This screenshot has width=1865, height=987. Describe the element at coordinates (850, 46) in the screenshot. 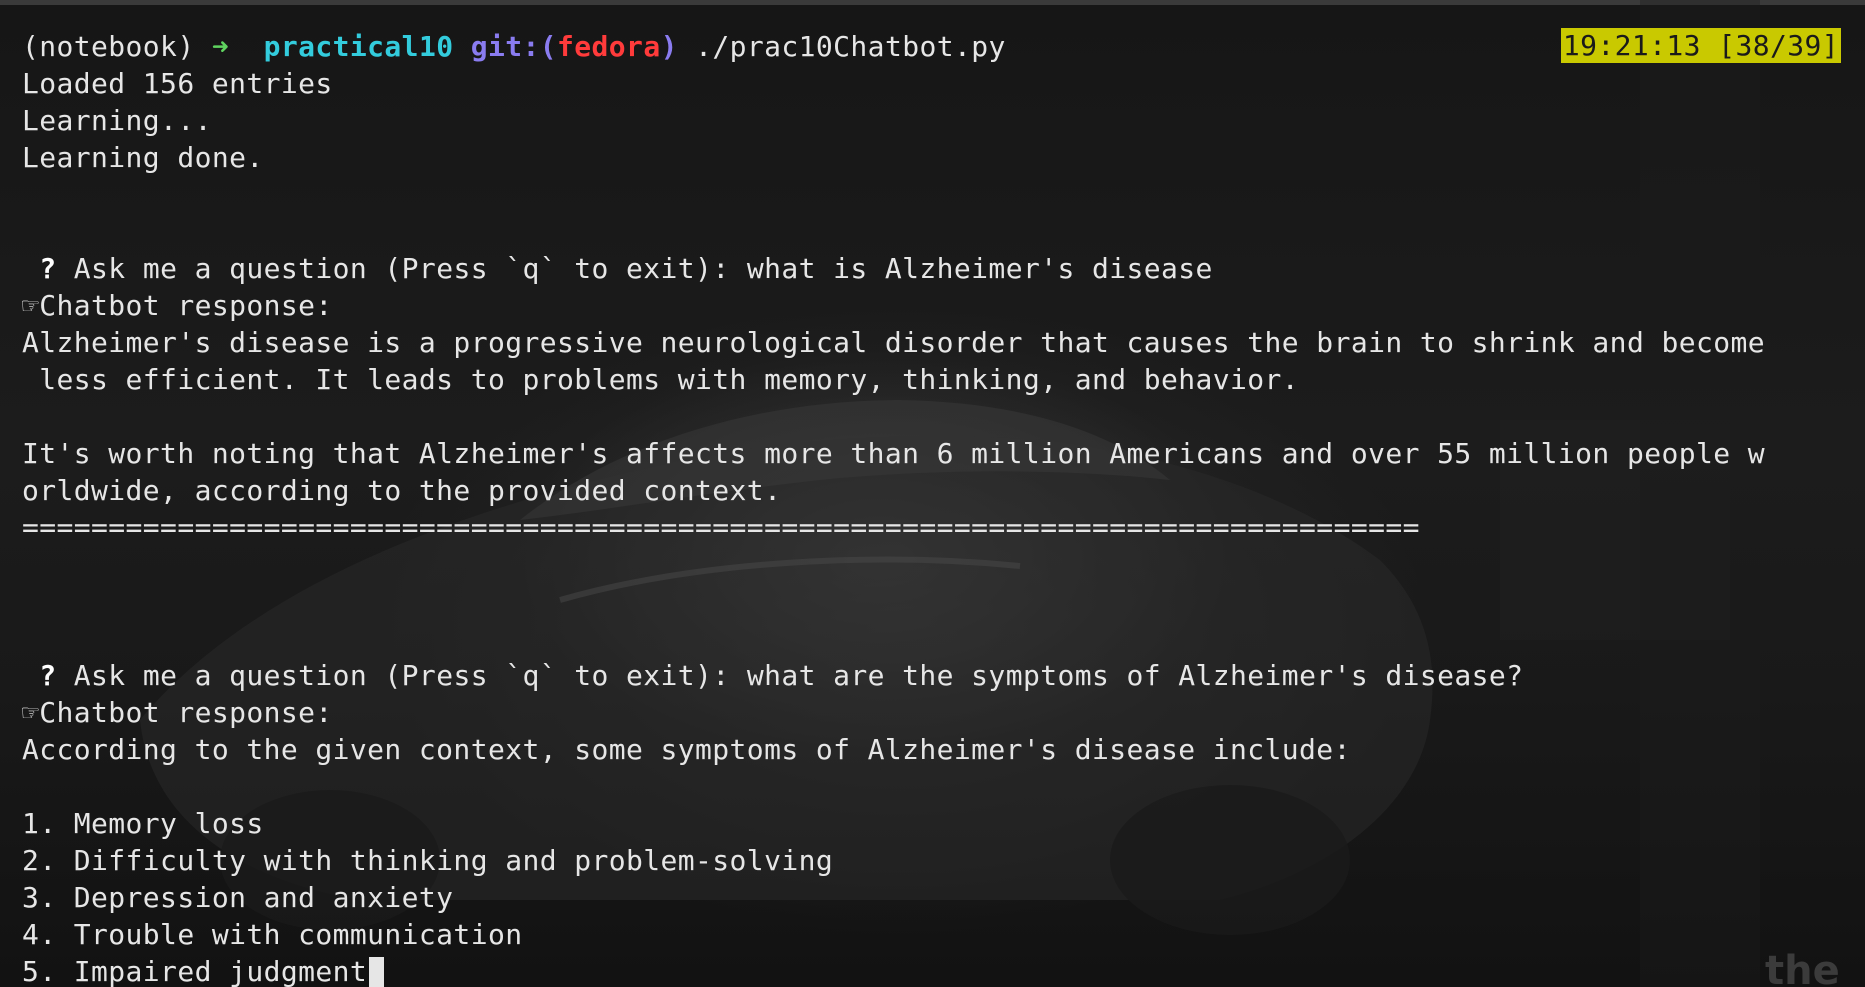

I see `prompt-command: ./prac10Chatbot.py` at that location.